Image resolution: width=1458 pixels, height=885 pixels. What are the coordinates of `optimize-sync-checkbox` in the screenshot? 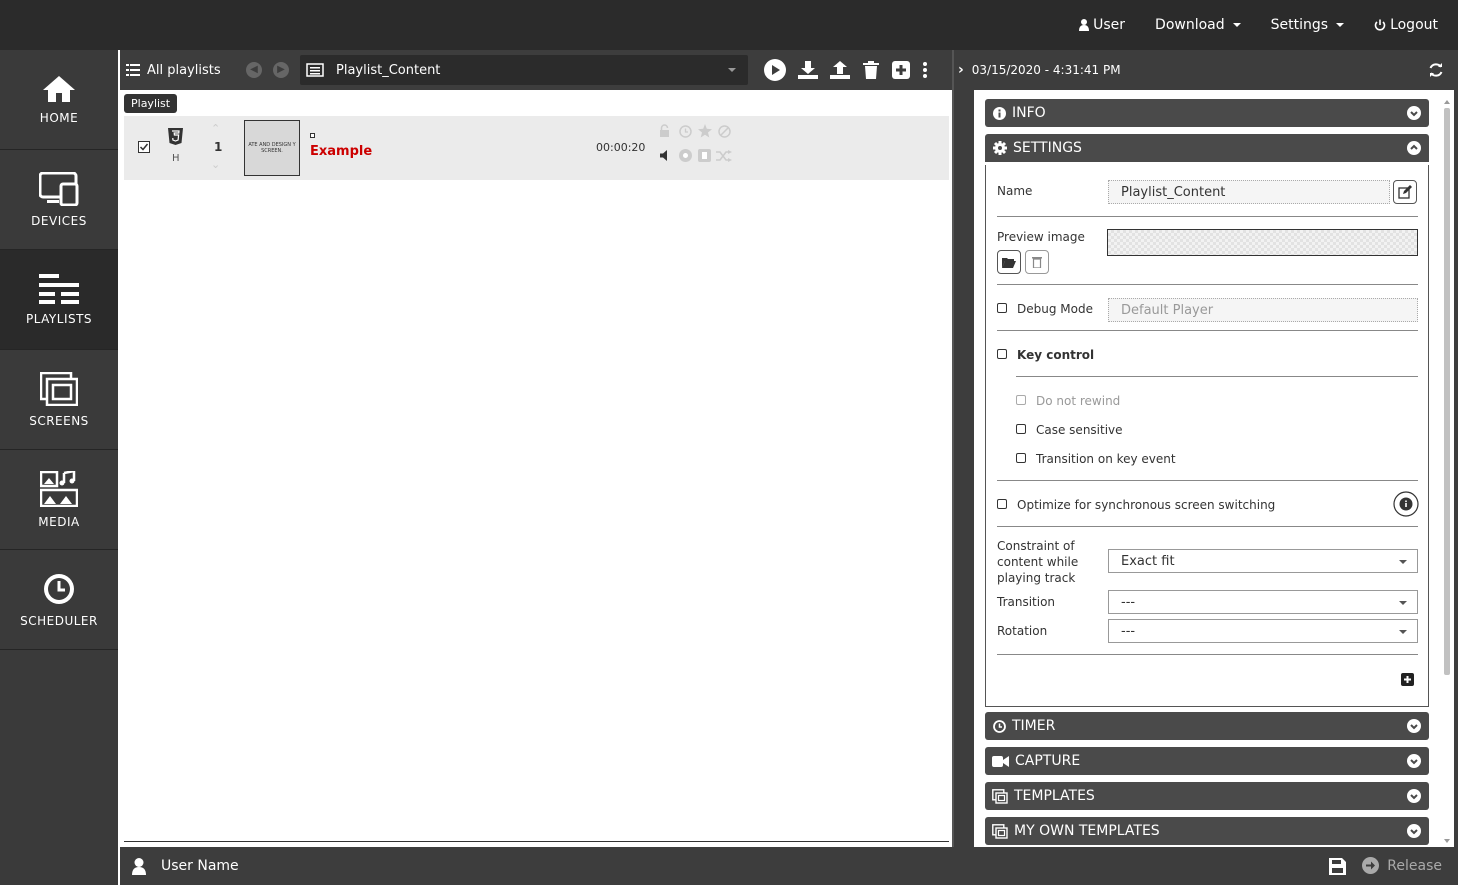 It's located at (1002, 504).